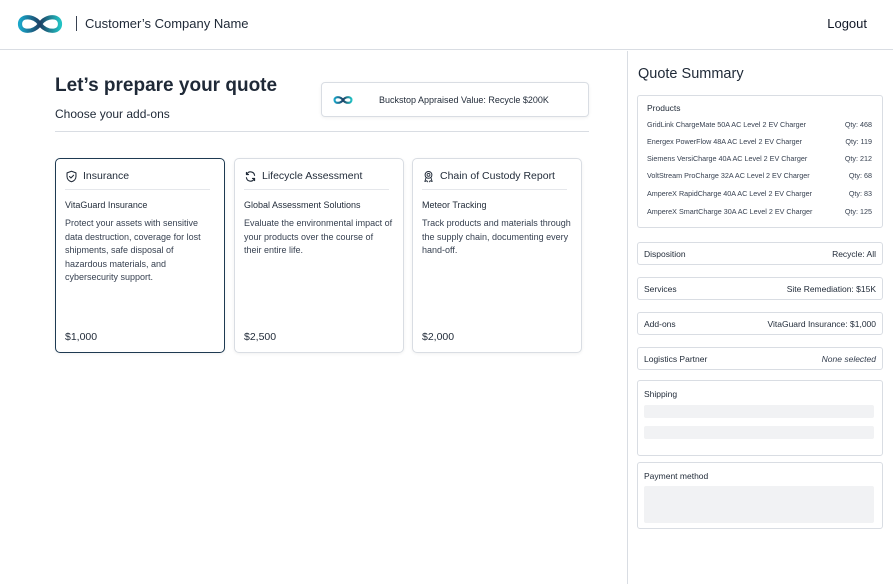 Image resolution: width=893 pixels, height=584 pixels. Describe the element at coordinates (454, 205) in the screenshot. I see `card-product-name: Meteor Tracking` at that location.